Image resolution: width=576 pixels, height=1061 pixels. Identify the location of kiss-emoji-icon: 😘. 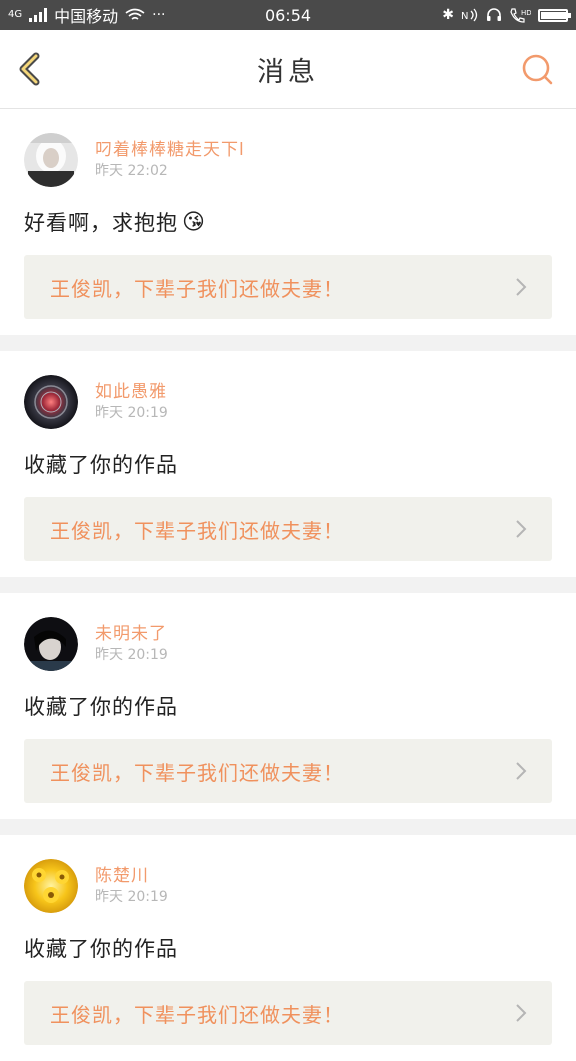
(194, 222).